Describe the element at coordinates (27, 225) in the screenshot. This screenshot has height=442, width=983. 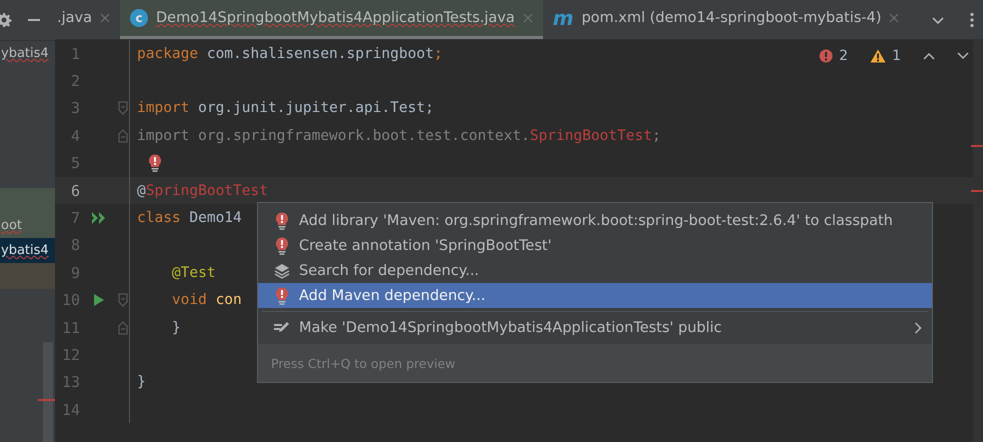
I see `tree-item: oot` at that location.